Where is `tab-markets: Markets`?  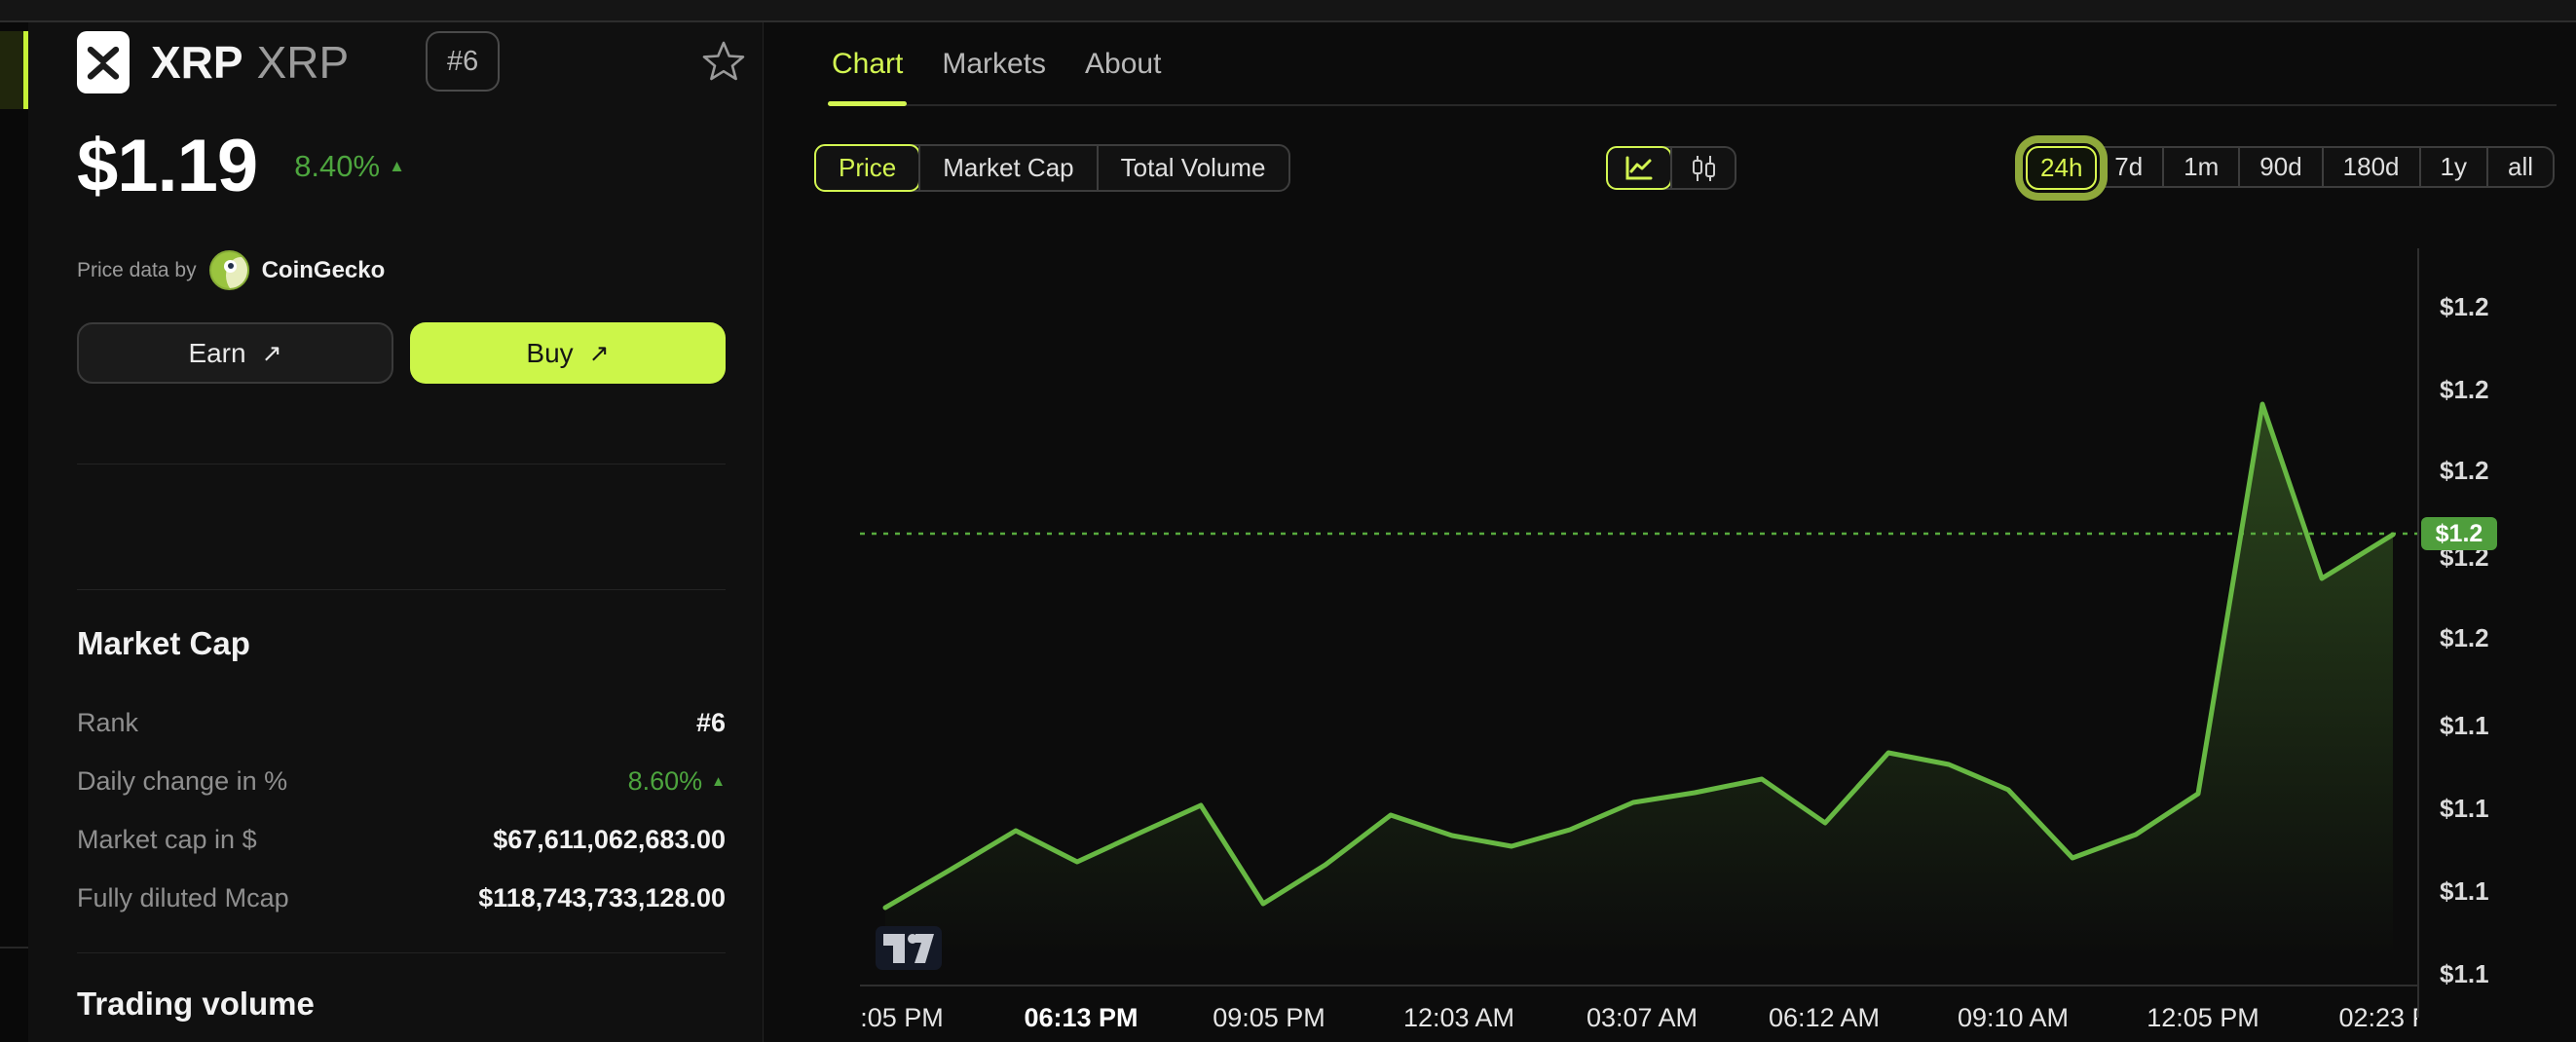
tab-markets: Markets is located at coordinates (994, 73).